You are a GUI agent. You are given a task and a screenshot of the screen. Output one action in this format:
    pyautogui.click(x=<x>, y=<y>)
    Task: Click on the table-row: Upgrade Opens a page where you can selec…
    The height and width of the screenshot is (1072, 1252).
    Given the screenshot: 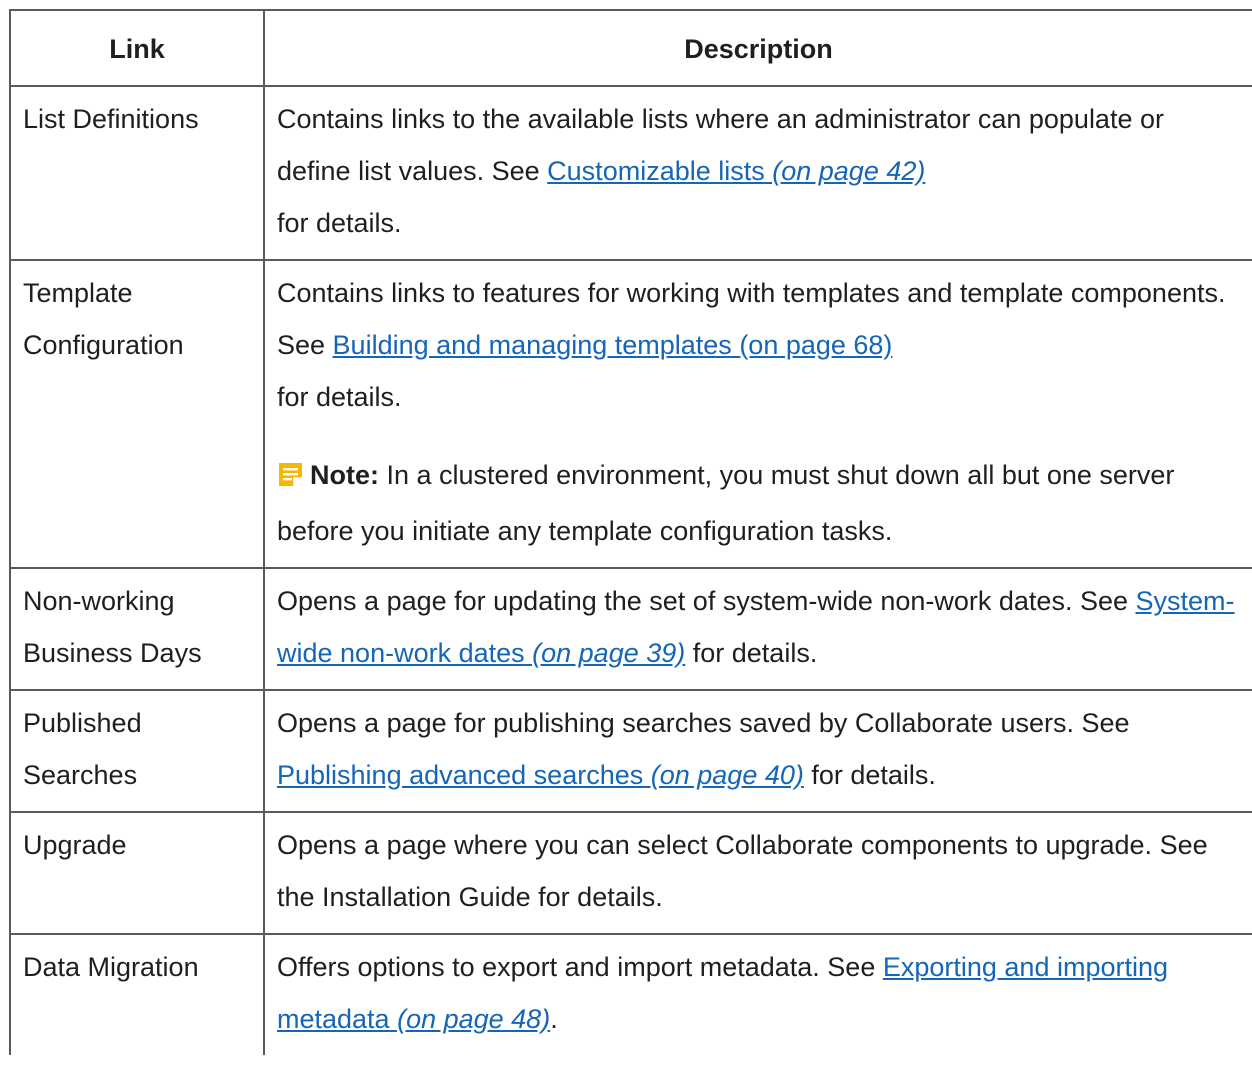 What is the action you would take?
    pyautogui.click(x=630, y=873)
    